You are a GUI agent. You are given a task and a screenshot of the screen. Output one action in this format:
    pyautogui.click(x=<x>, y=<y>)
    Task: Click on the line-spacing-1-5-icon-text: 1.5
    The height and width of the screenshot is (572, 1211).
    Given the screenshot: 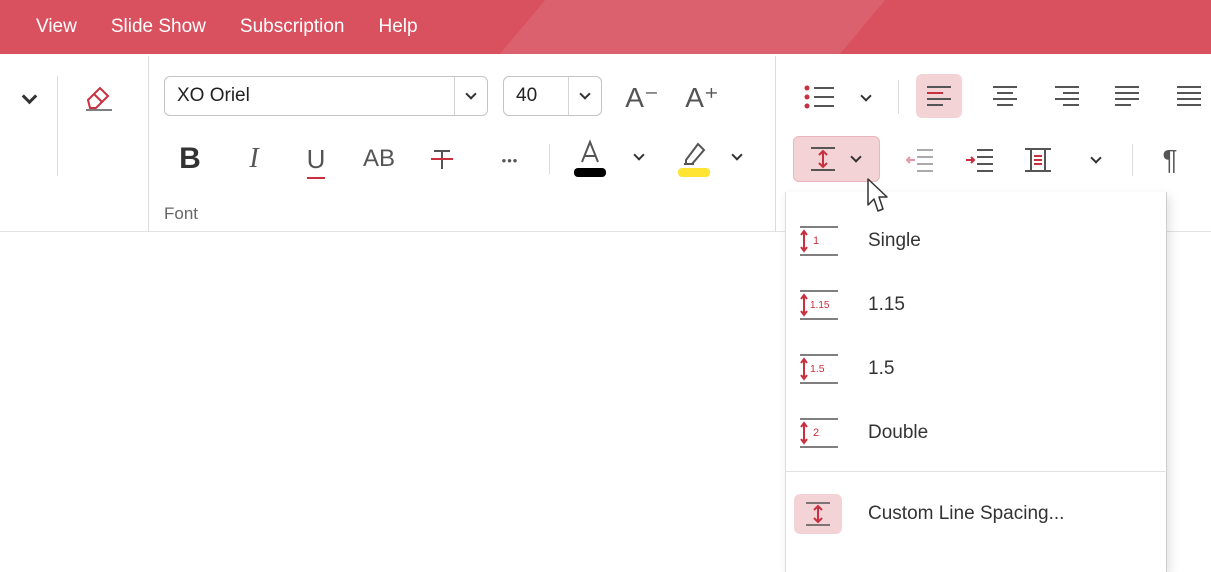 What is the action you would take?
    pyautogui.click(x=817, y=369)
    